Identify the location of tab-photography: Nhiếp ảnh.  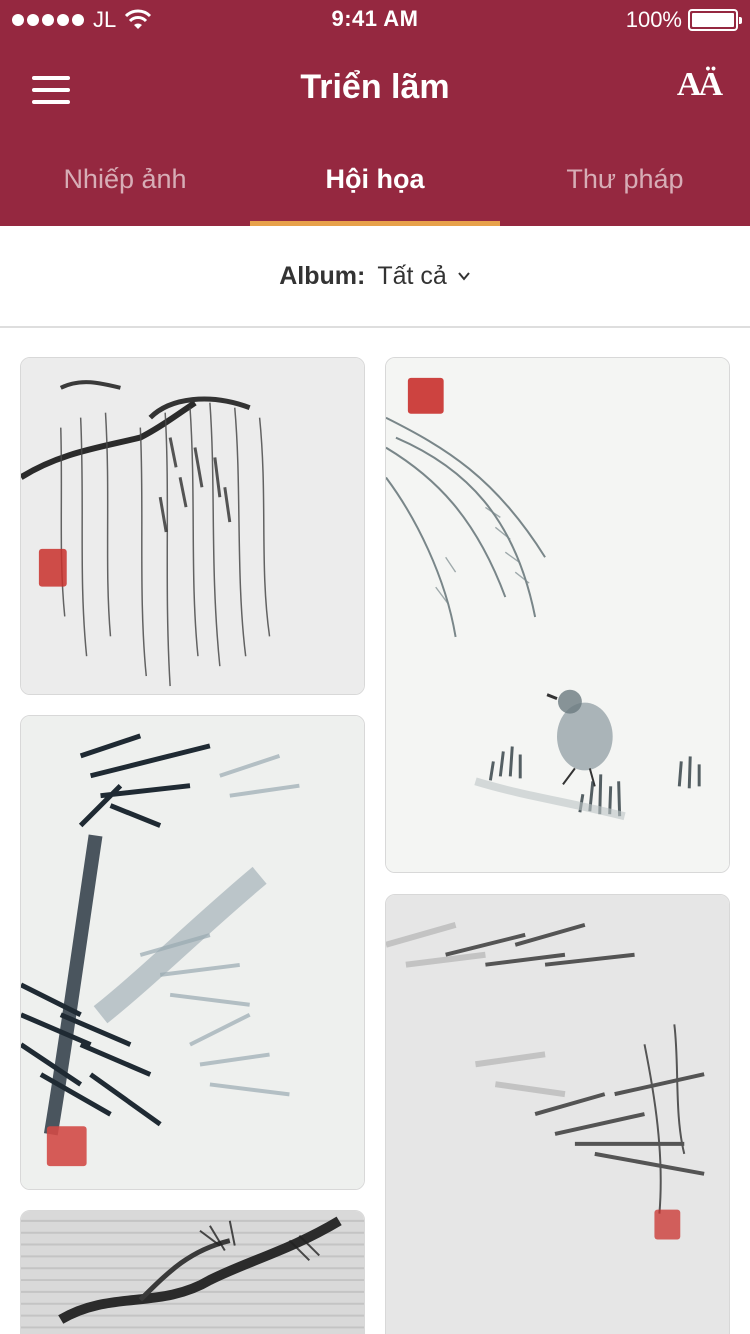
(125, 188).